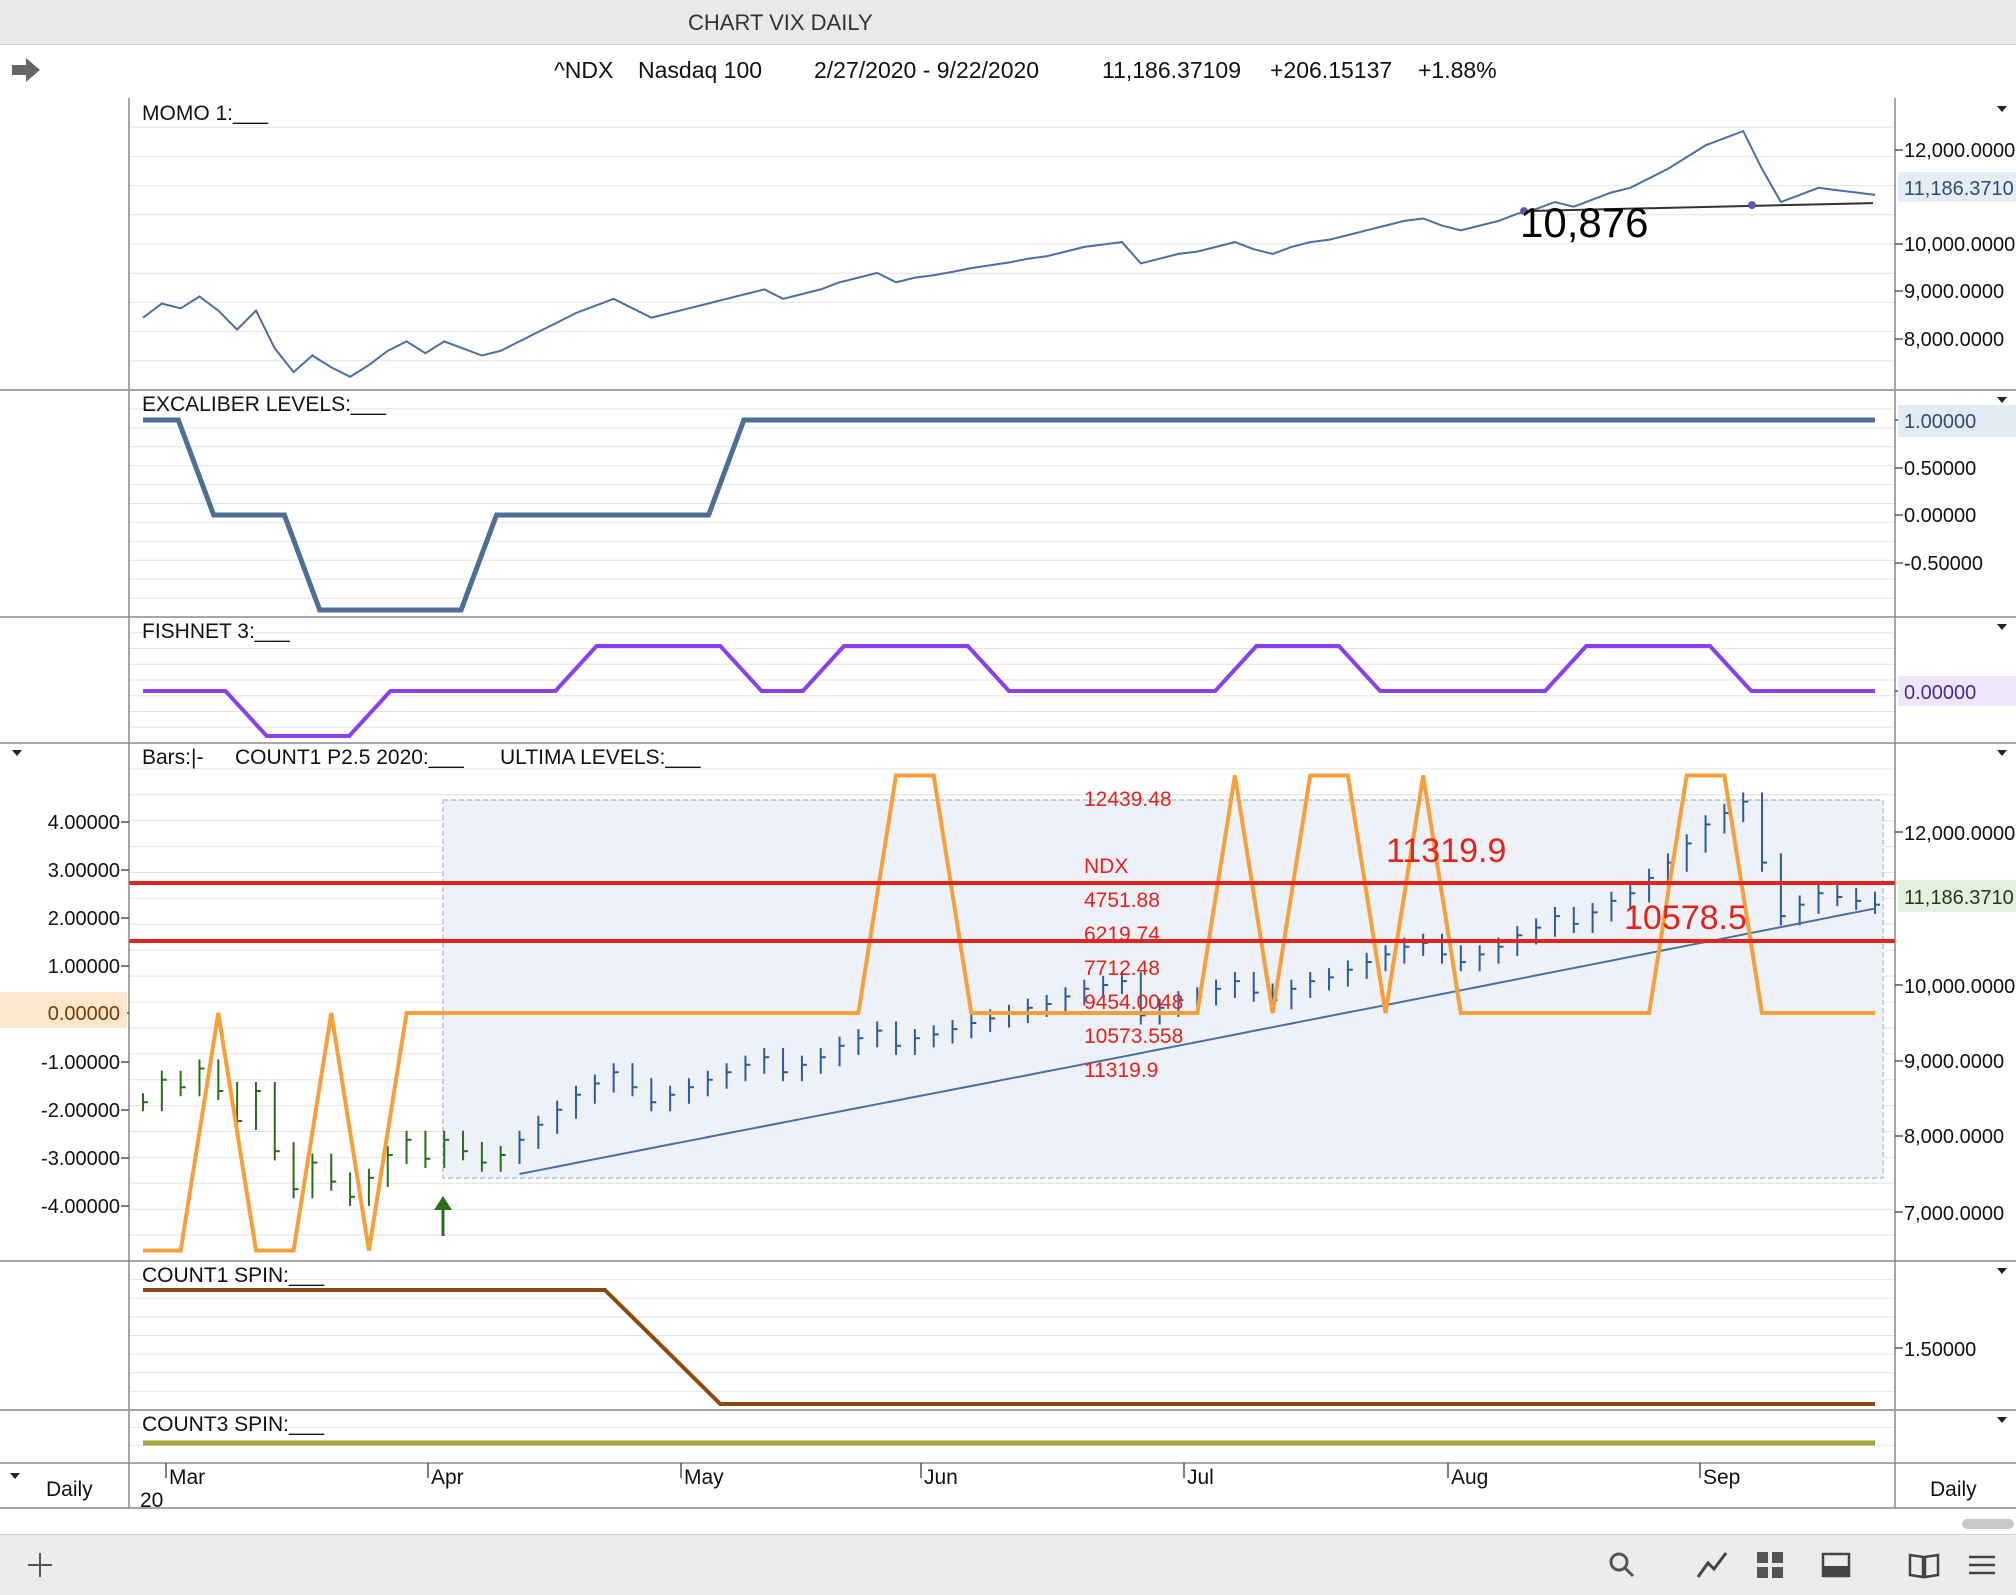 The image size is (2016, 1595). What do you see at coordinates (447, 1477) in the screenshot?
I see `month-apr: Apr` at bounding box center [447, 1477].